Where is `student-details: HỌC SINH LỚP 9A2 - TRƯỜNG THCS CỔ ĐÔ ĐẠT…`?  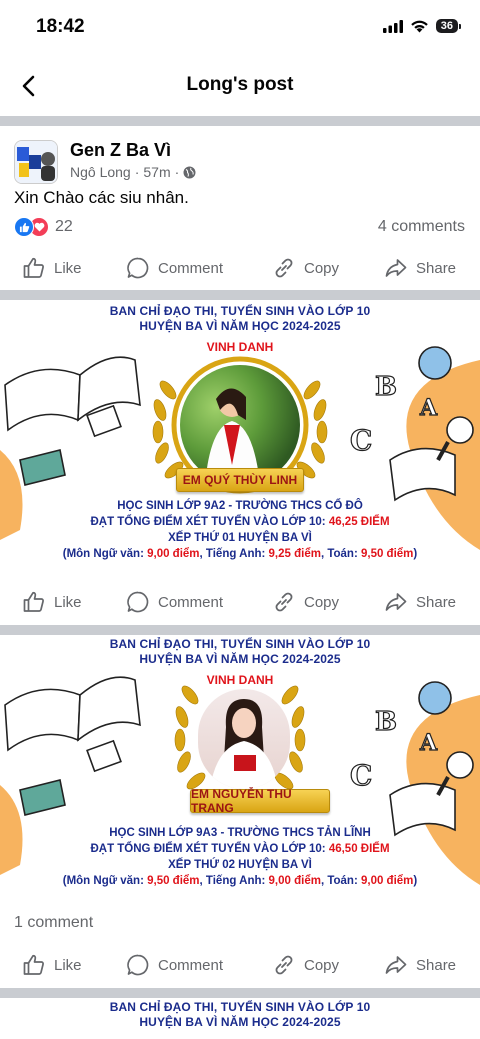 student-details: HỌC SINH LỚP 9A2 - TRƯỜNG THCS CỔ ĐÔ ĐẠT… is located at coordinates (240, 530).